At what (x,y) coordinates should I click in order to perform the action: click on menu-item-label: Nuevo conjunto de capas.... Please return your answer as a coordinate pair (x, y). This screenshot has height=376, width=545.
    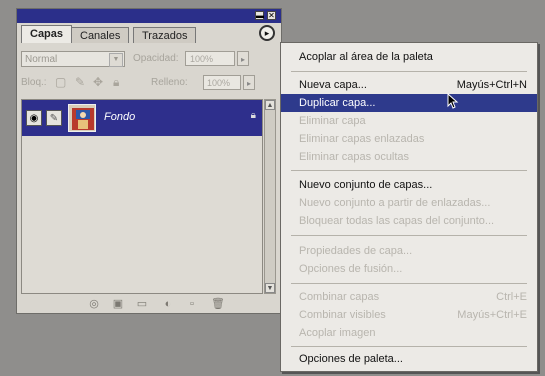
    Looking at the image, I should click on (366, 185).